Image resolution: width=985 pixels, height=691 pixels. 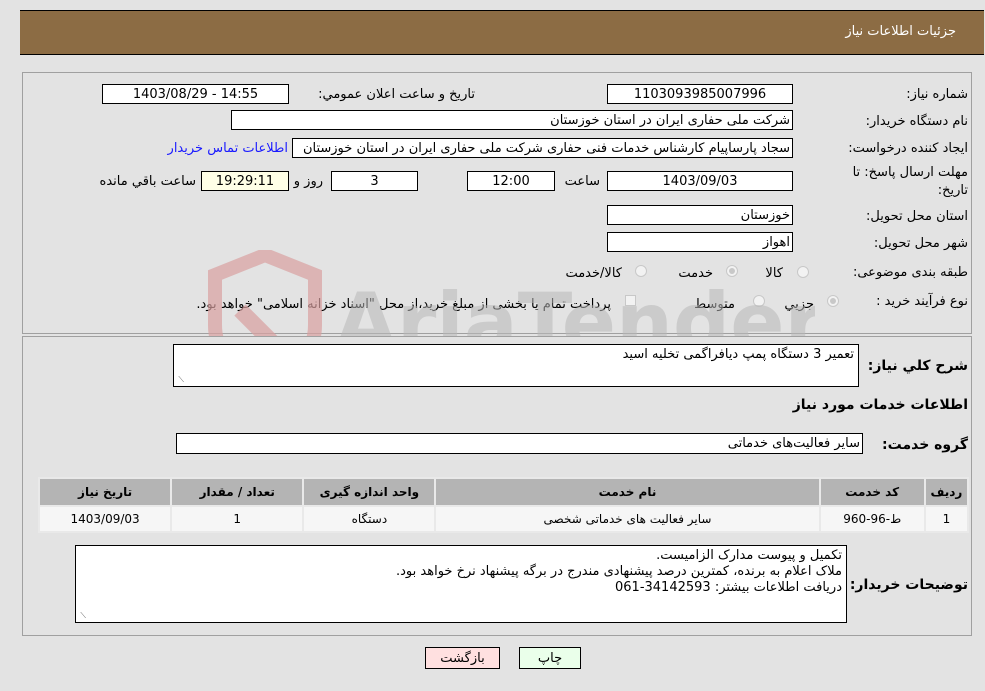 What do you see at coordinates (245, 181) in the screenshot?
I see `remaining-time-field: 19:29:11` at bounding box center [245, 181].